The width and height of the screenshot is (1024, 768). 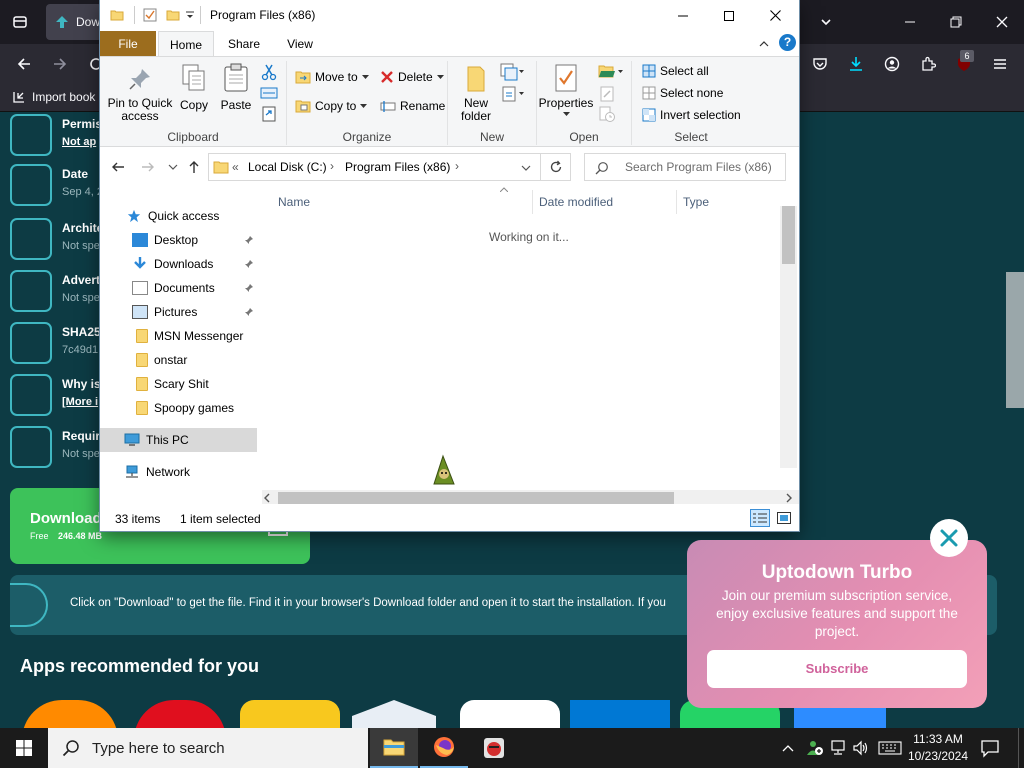 What do you see at coordinates (675, 71) in the screenshot?
I see `select-all-button: Select all` at bounding box center [675, 71].